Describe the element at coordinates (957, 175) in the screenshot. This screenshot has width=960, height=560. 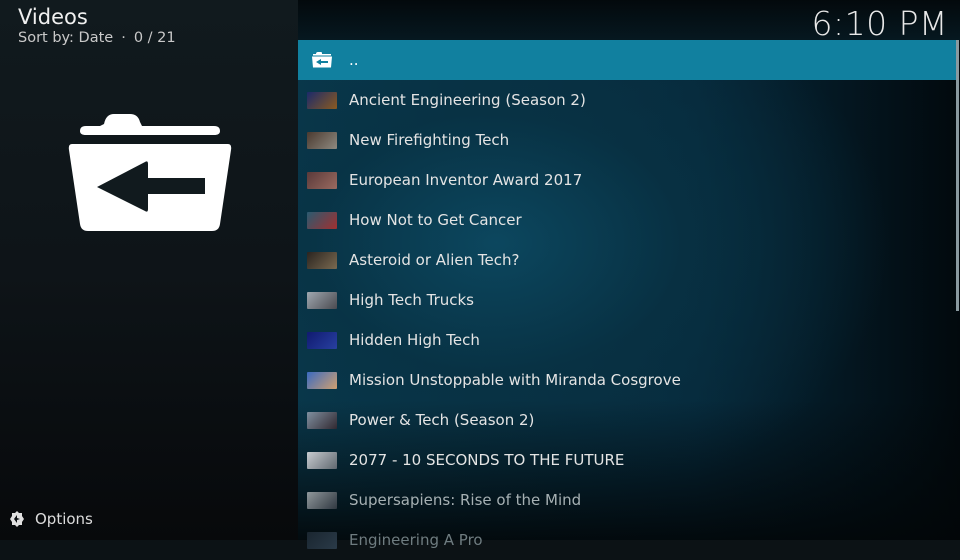
I see `scrollbar` at that location.